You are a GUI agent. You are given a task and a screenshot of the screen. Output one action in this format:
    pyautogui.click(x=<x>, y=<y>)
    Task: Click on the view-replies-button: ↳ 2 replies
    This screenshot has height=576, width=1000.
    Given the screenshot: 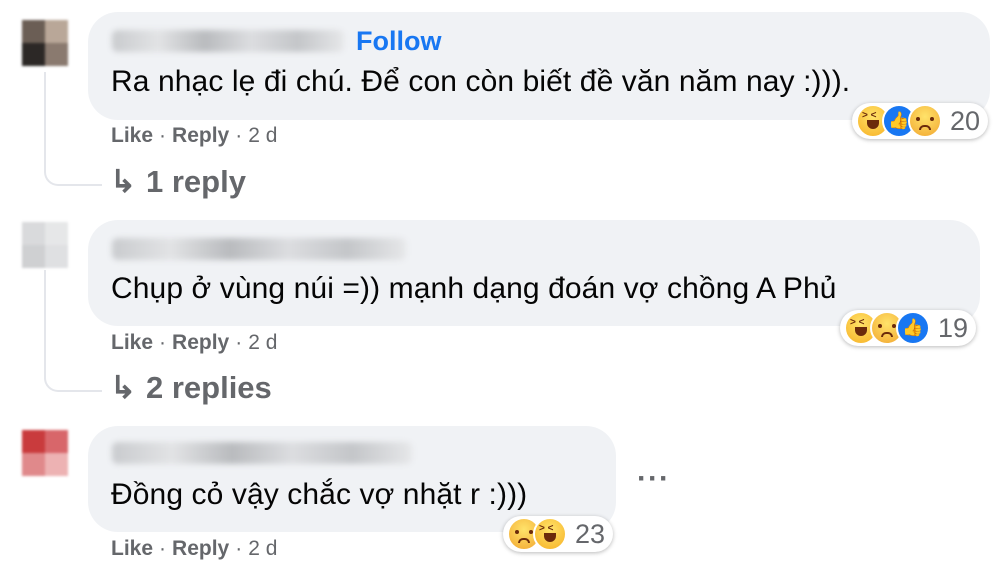 What is the action you would take?
    pyautogui.click(x=191, y=388)
    